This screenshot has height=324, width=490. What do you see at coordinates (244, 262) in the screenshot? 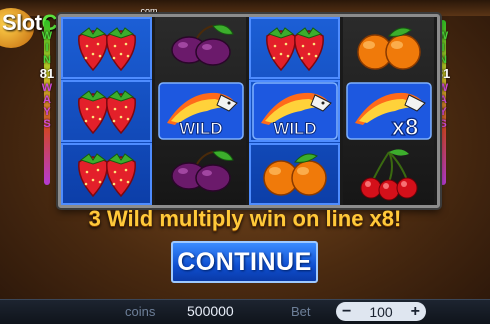
I see `continue-button: CONTINUE` at bounding box center [244, 262].